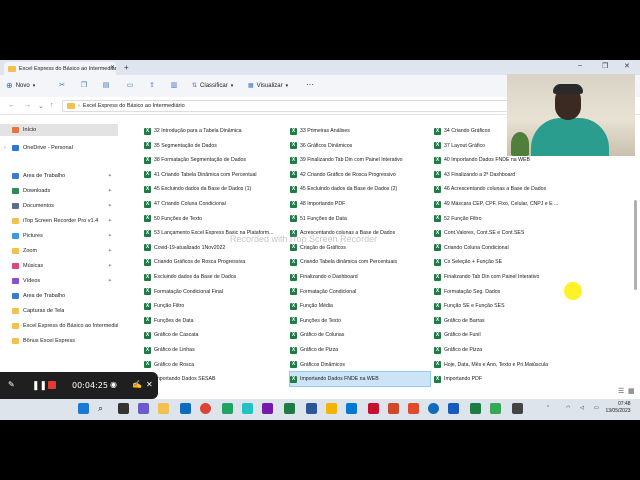  What do you see at coordinates (360, 365) in the screenshot?
I see `file-item: XGráficos Dinâmicos` at bounding box center [360, 365].